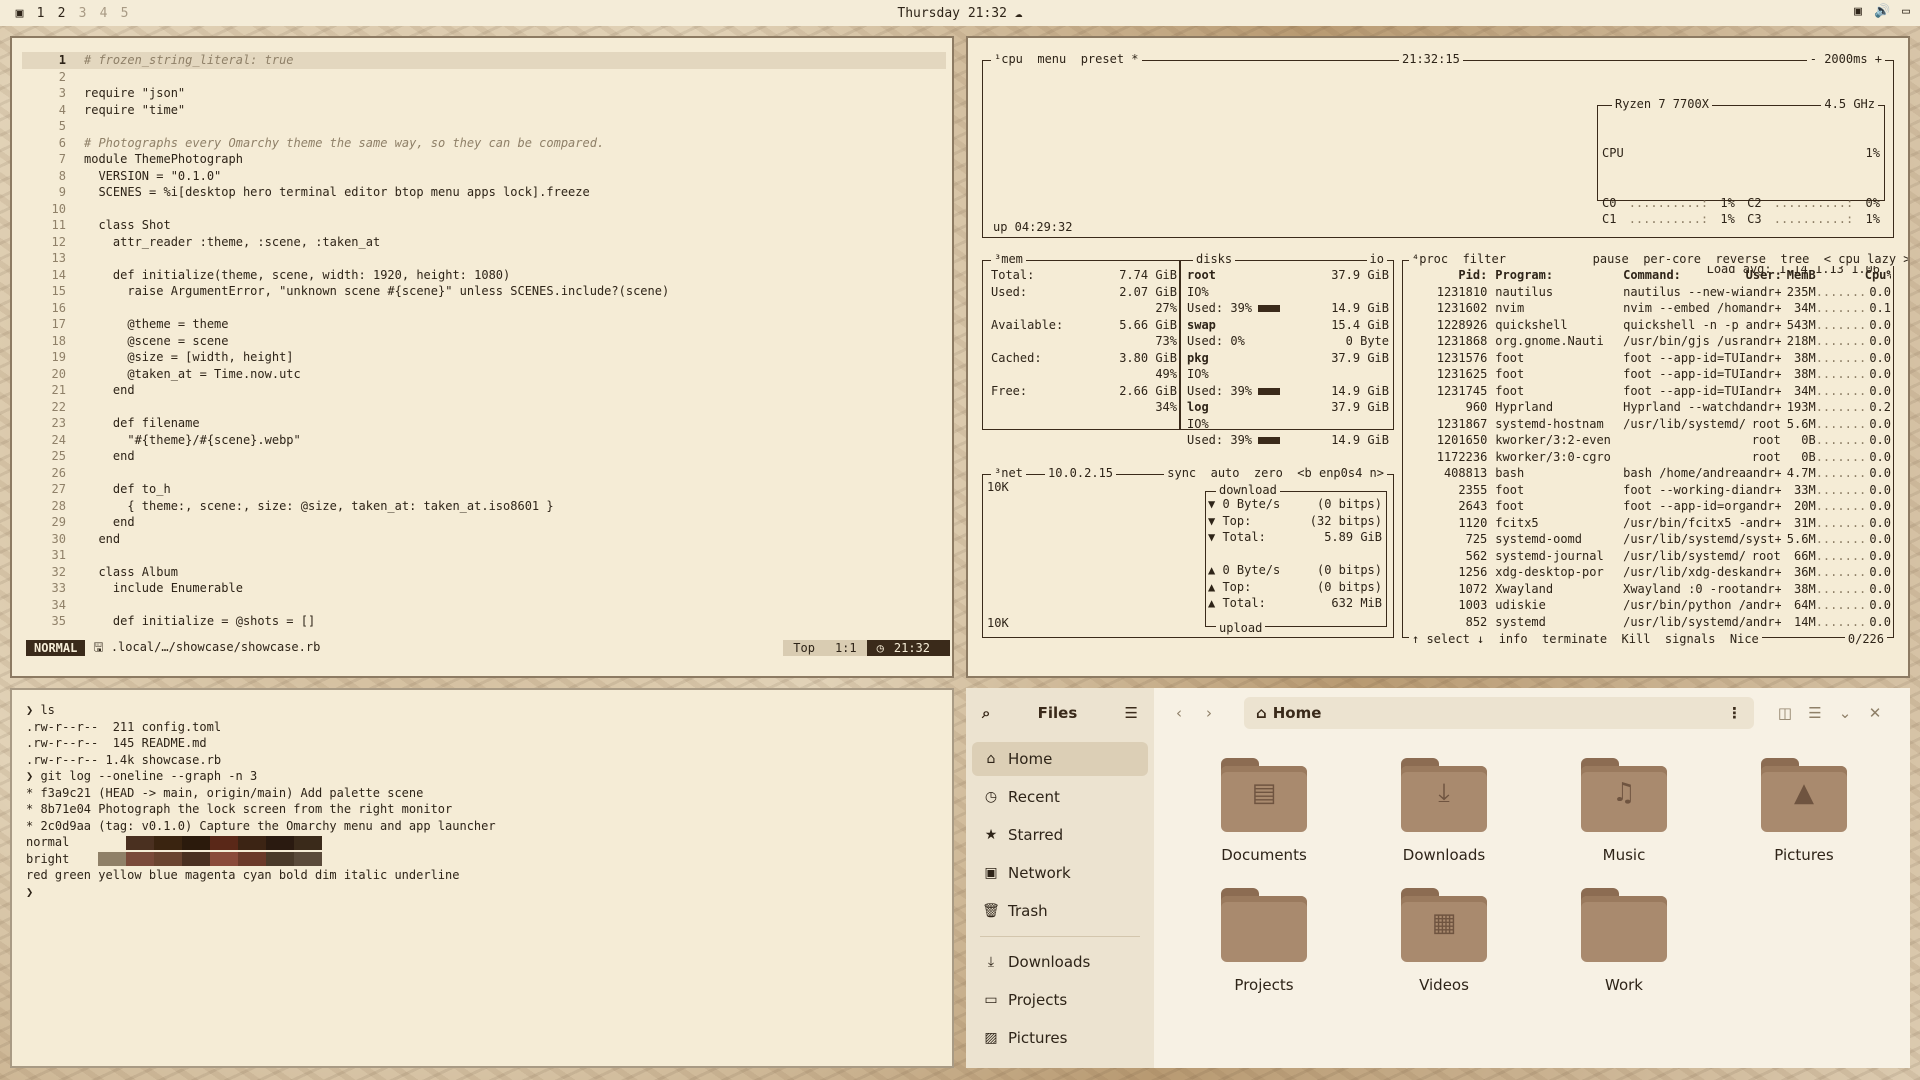  What do you see at coordinates (484, 539) in the screenshot?
I see `code-line: 30 end` at bounding box center [484, 539].